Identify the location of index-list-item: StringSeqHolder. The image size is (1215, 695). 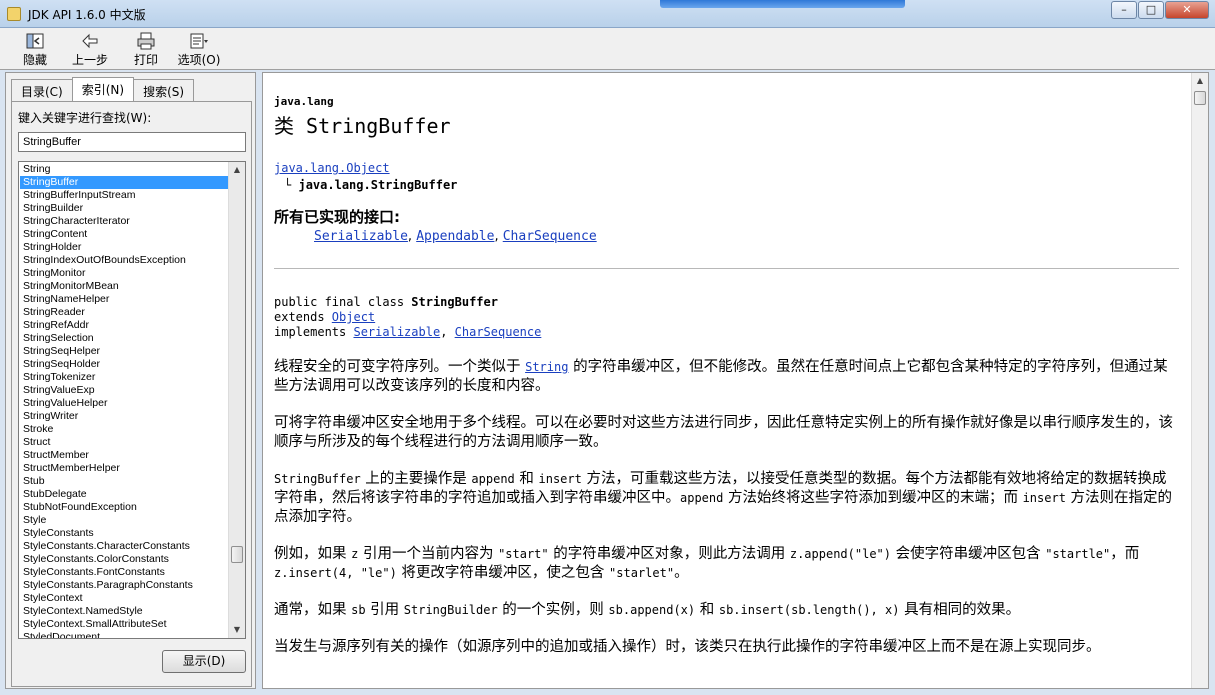
(124, 364).